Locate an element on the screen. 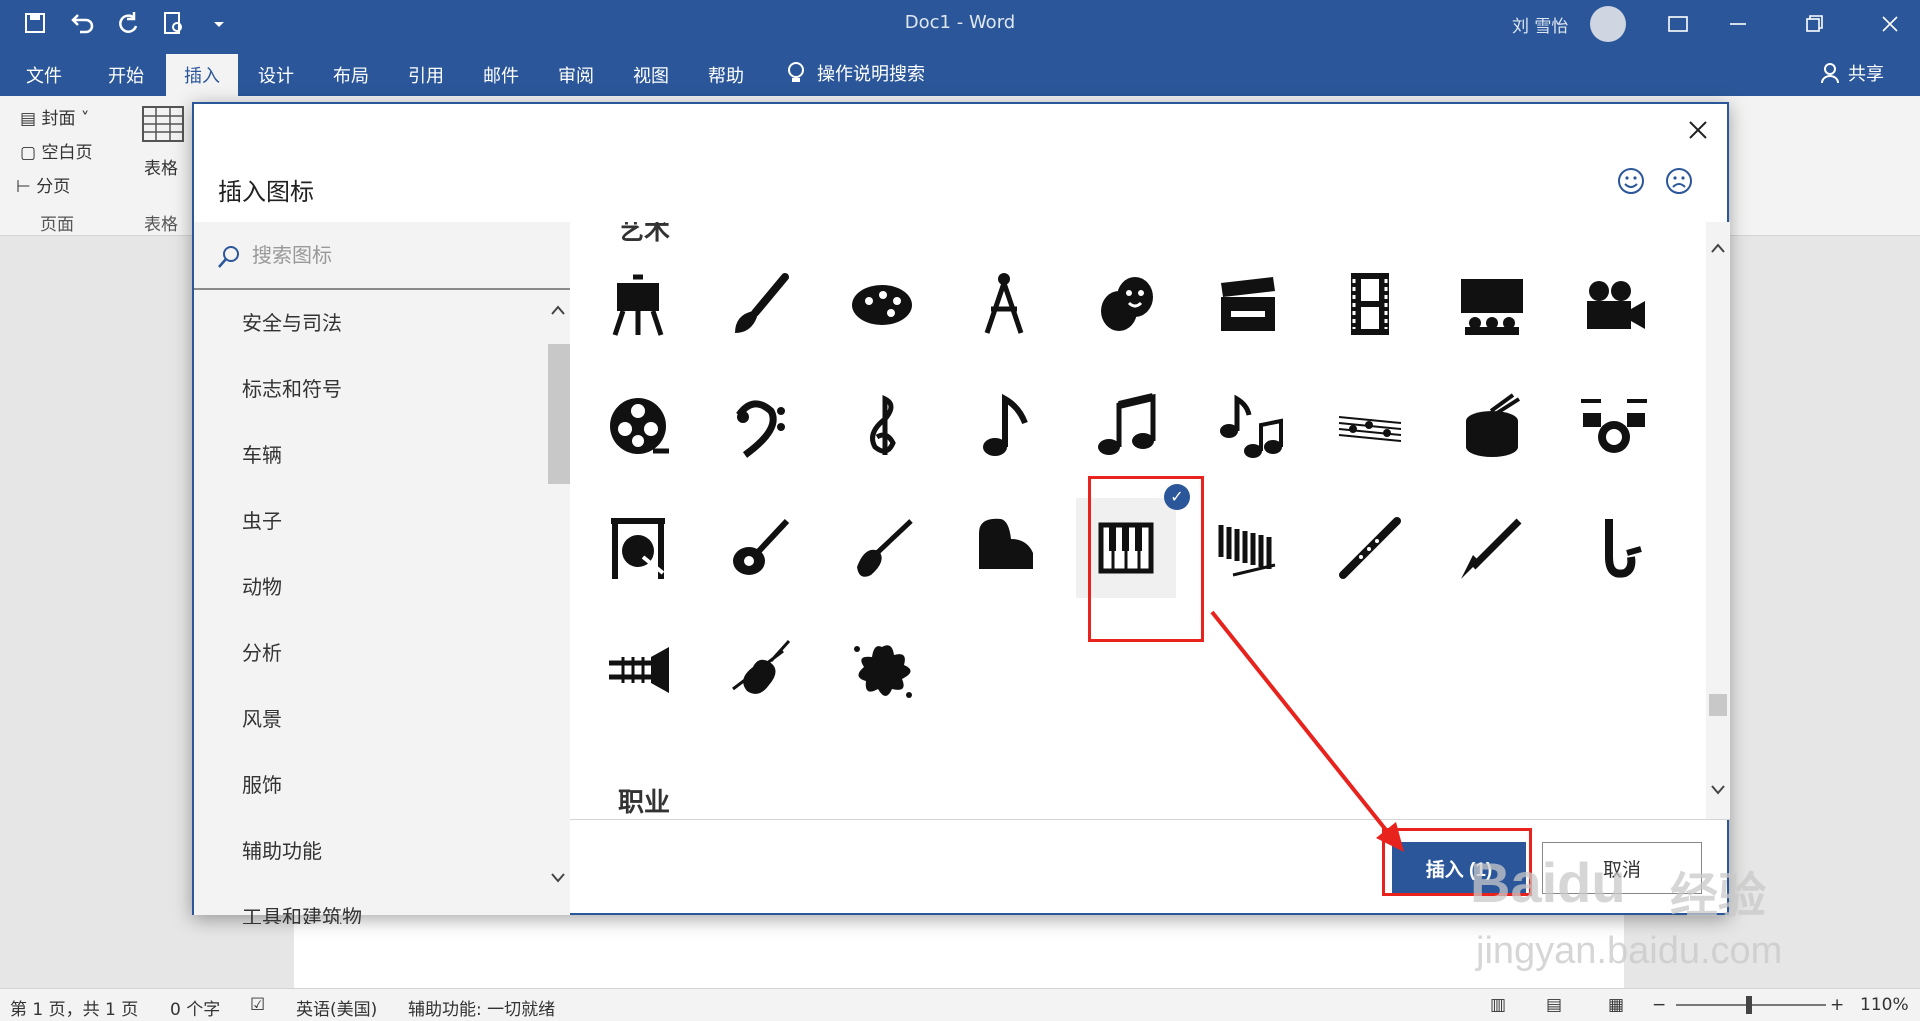 This screenshot has width=1920, height=1021. zoom-out-icon: − is located at coordinates (1659, 1005).